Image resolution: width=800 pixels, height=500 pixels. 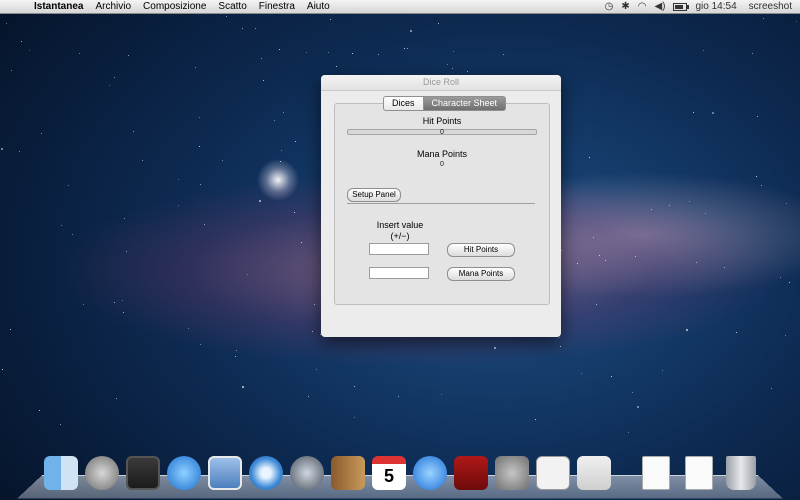 What do you see at coordinates (594, 473) in the screenshot?
I see `preview-icon` at bounding box center [594, 473].